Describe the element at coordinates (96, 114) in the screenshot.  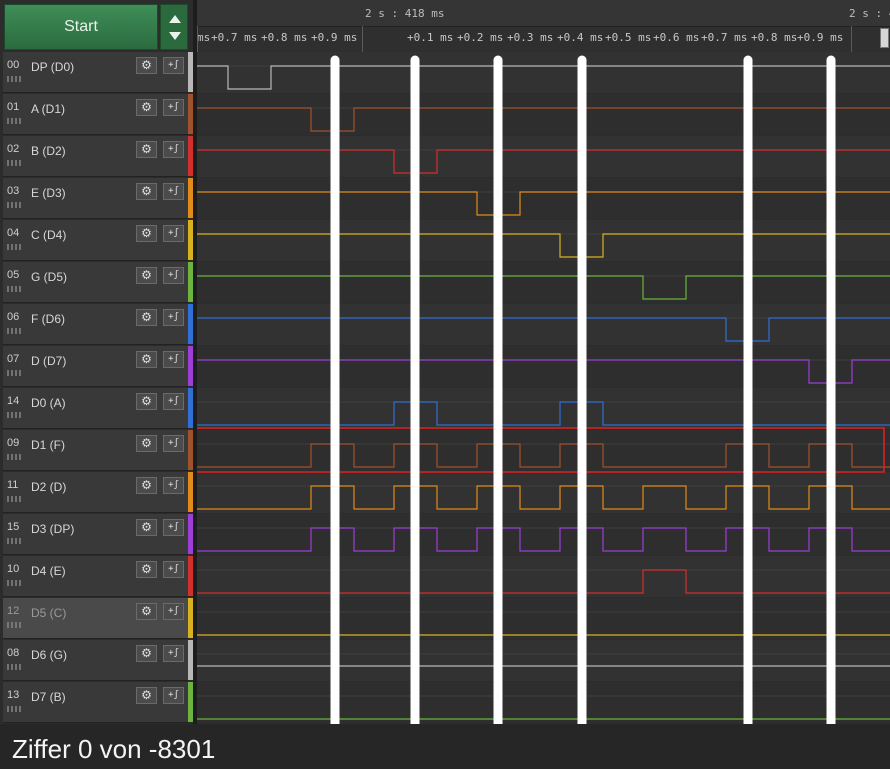
I see `channel-row: 01 A (D1) ⚙ +ʃ` at that location.